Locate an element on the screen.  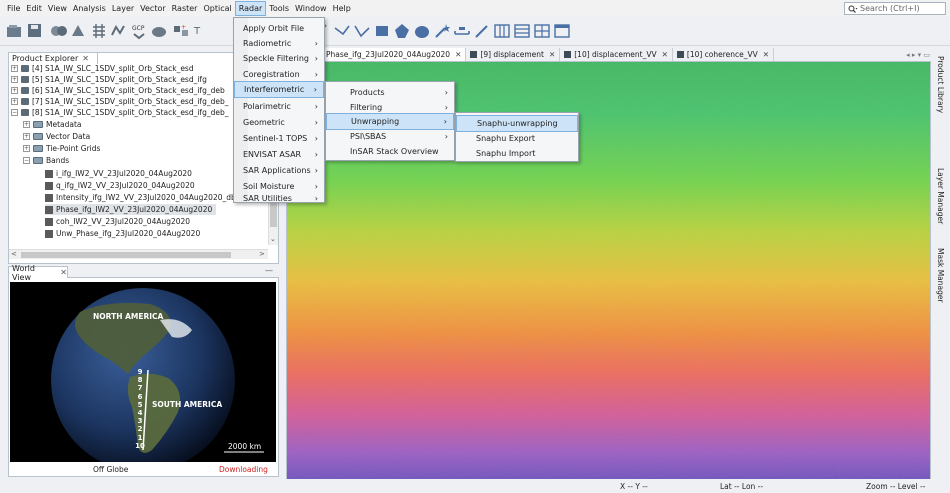
tab-label: [9] displacement is located at coordinates (512, 54).